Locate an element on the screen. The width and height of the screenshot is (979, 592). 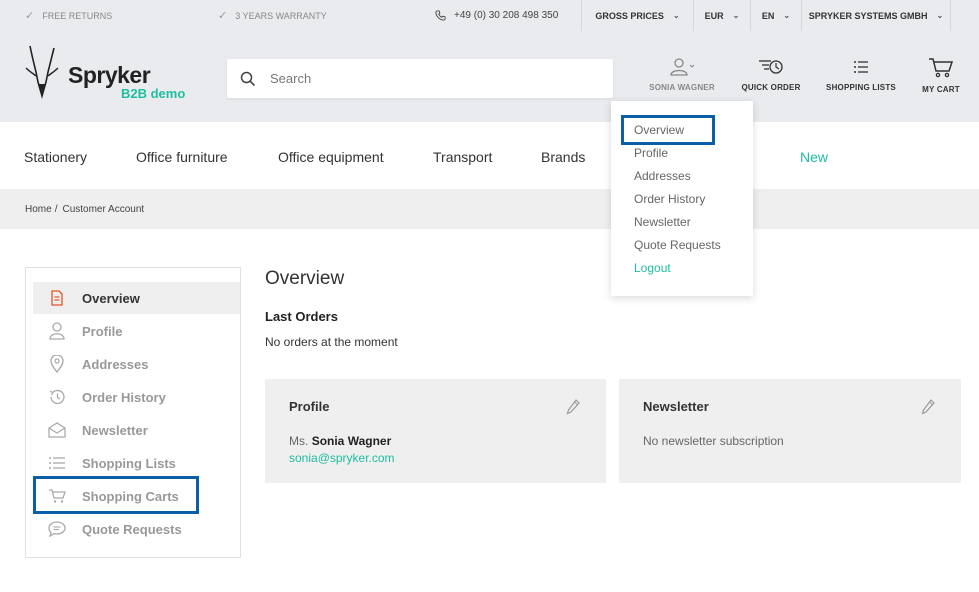
company-select: SPRYKER SYSTEMS GMBH ⌄ is located at coordinates (876, 15).